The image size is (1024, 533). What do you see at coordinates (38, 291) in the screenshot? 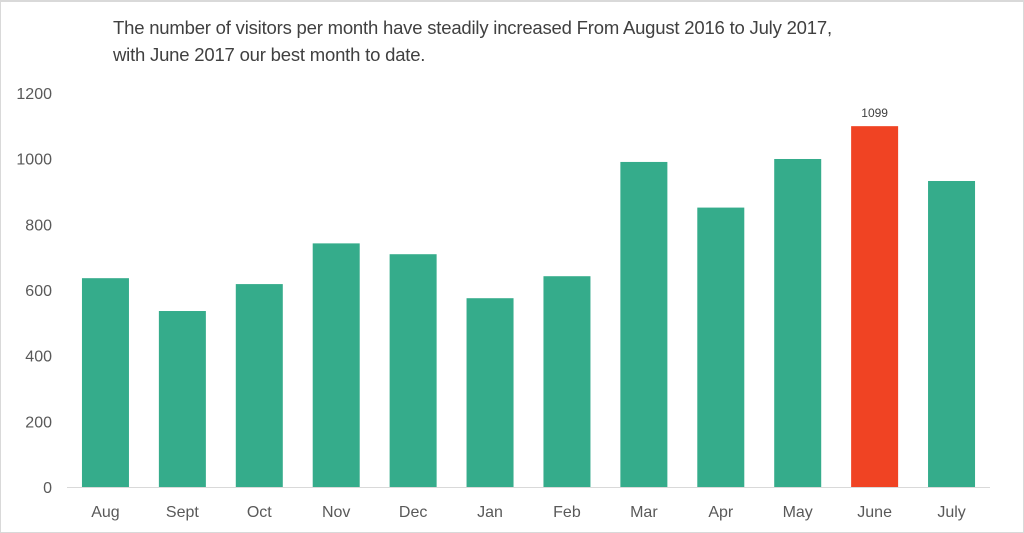
I see `y-tick-label: 600` at bounding box center [38, 291].